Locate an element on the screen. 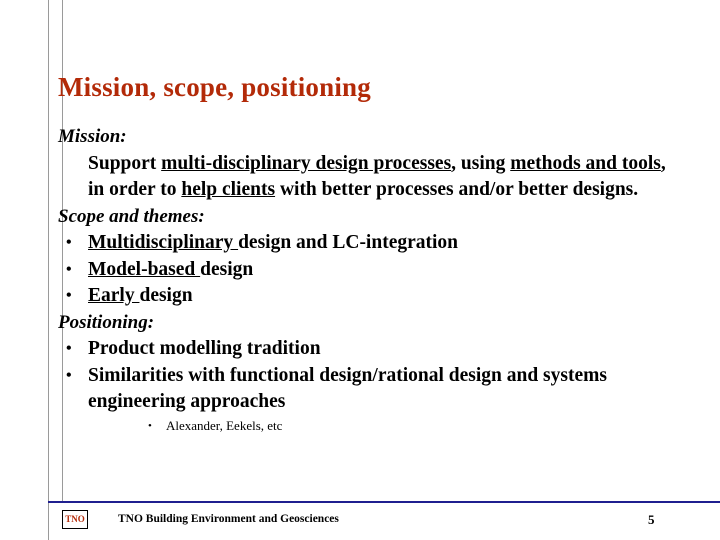 This screenshot has height=540, width=720. mission-text-1: Support is located at coordinates (125, 163).